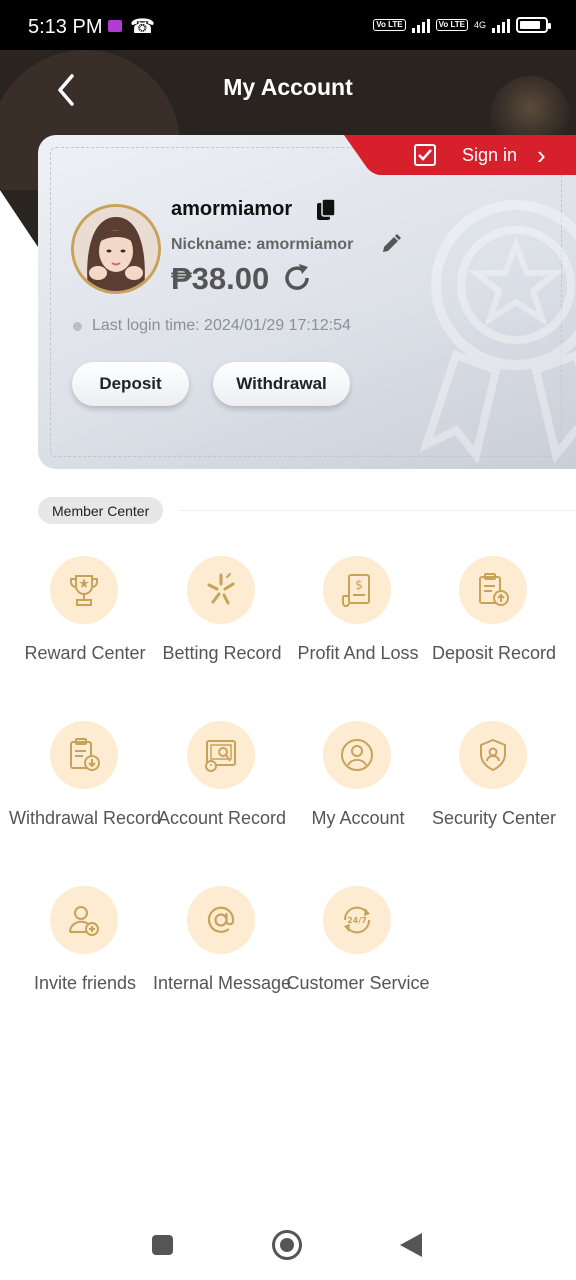 This screenshot has height=1280, width=576. I want to click on menu-label: Invite friends, so click(85, 983).